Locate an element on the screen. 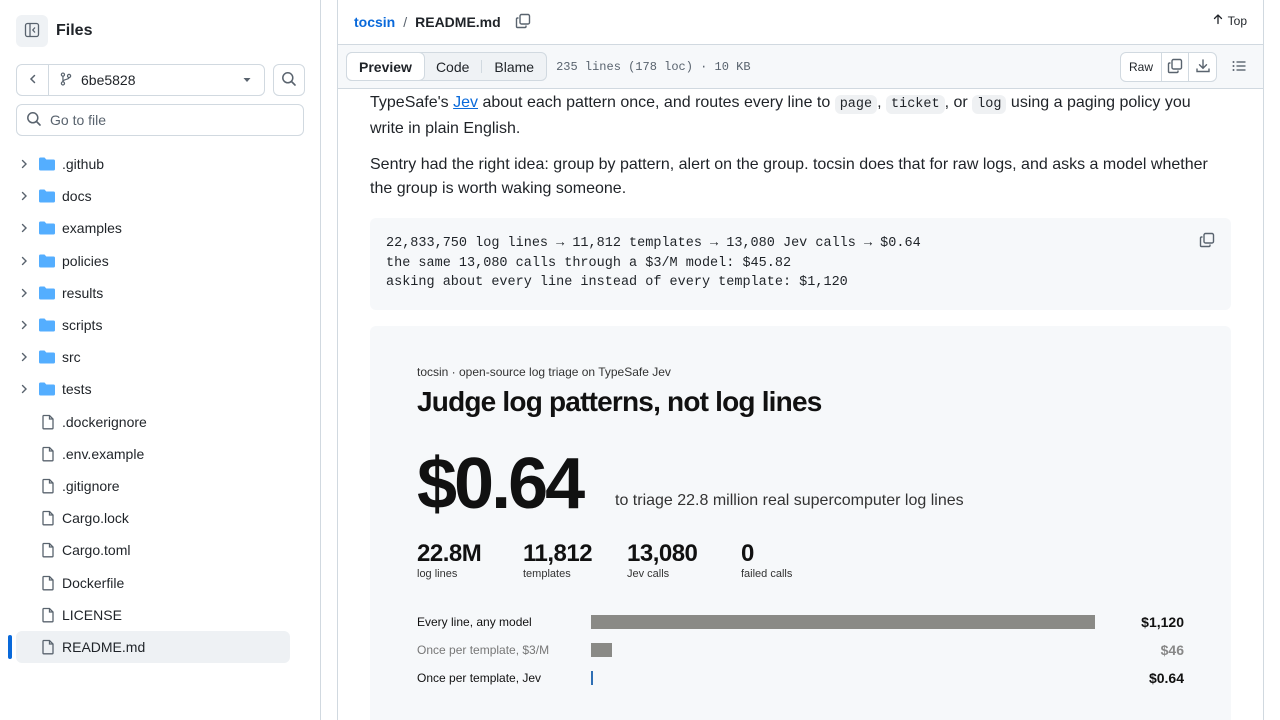  back-button is located at coordinates (33, 80).